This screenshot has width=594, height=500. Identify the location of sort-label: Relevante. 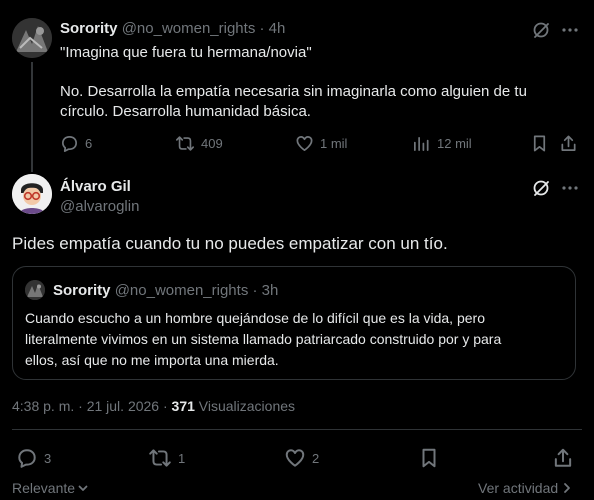
(44, 488).